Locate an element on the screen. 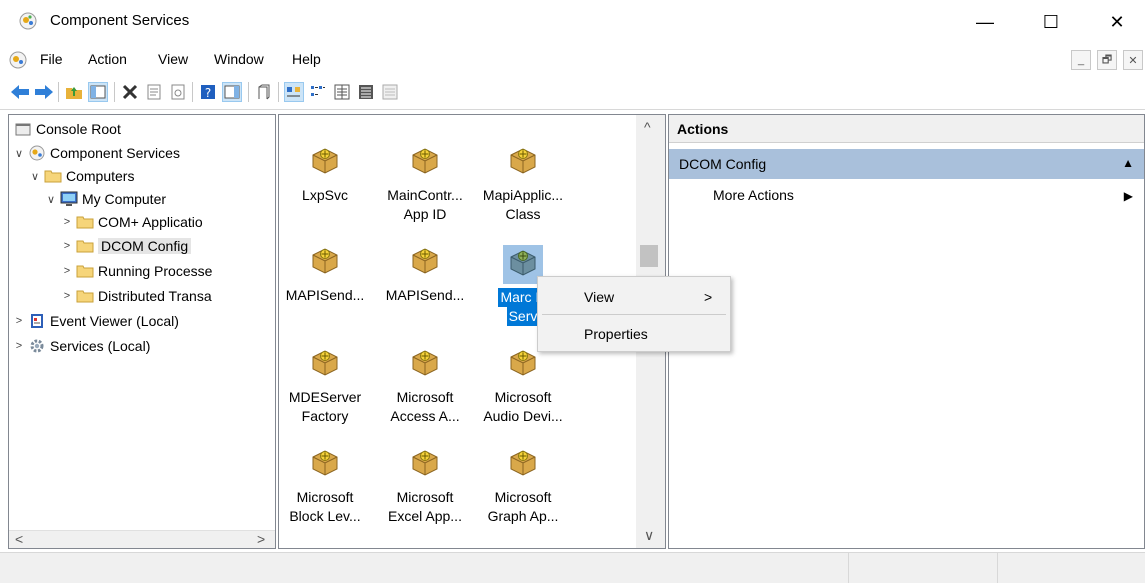  tree-item-computers: ∨ Computers is located at coordinates (81, 176).